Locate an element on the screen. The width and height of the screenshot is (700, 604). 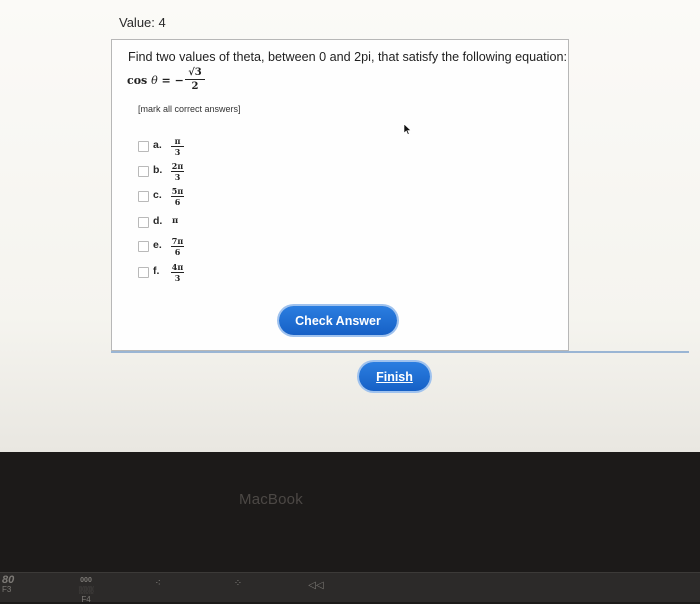
f6-key: ⁘ is located at coordinates (238, 583).